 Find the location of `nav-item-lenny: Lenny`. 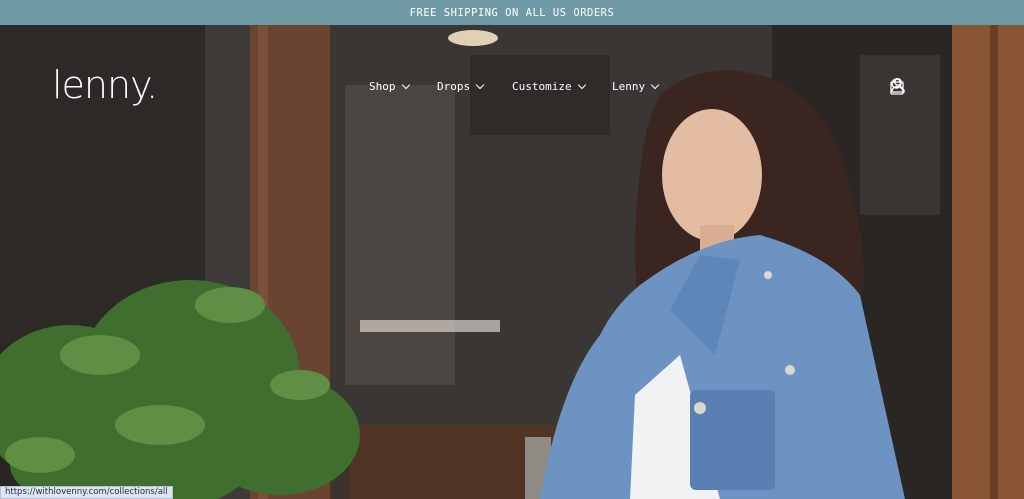

nav-item-lenny: Lenny is located at coordinates (636, 86).